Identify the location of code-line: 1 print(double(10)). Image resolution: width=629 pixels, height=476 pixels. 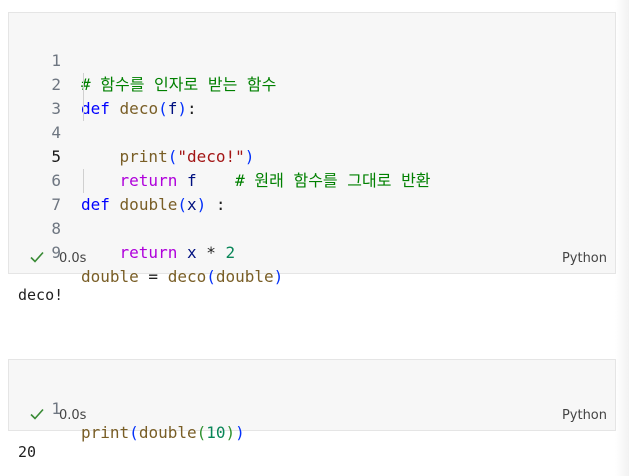
(312, 407).